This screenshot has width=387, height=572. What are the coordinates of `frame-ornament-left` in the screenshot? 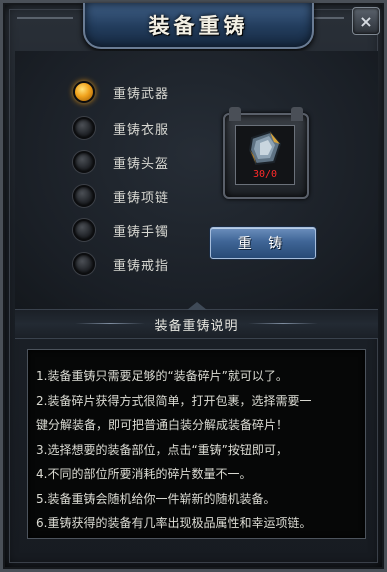 It's located at (45, 29).